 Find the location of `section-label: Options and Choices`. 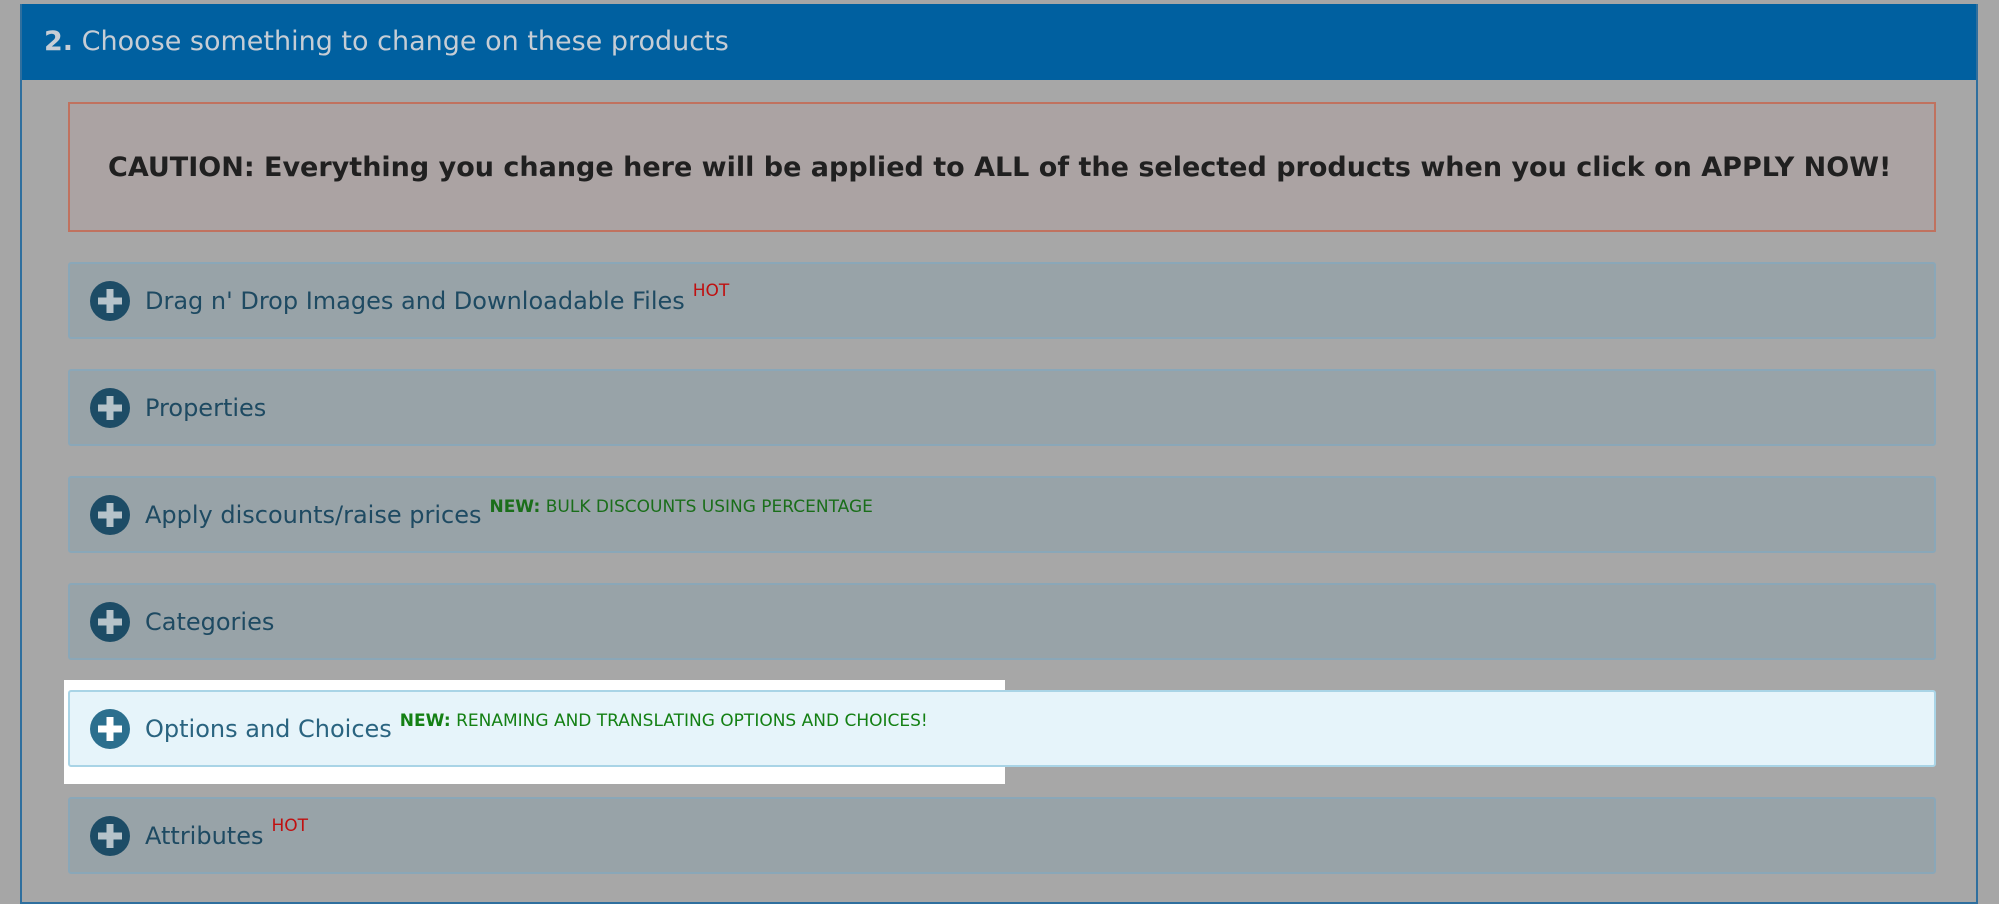

section-label: Options and Choices is located at coordinates (268, 728).